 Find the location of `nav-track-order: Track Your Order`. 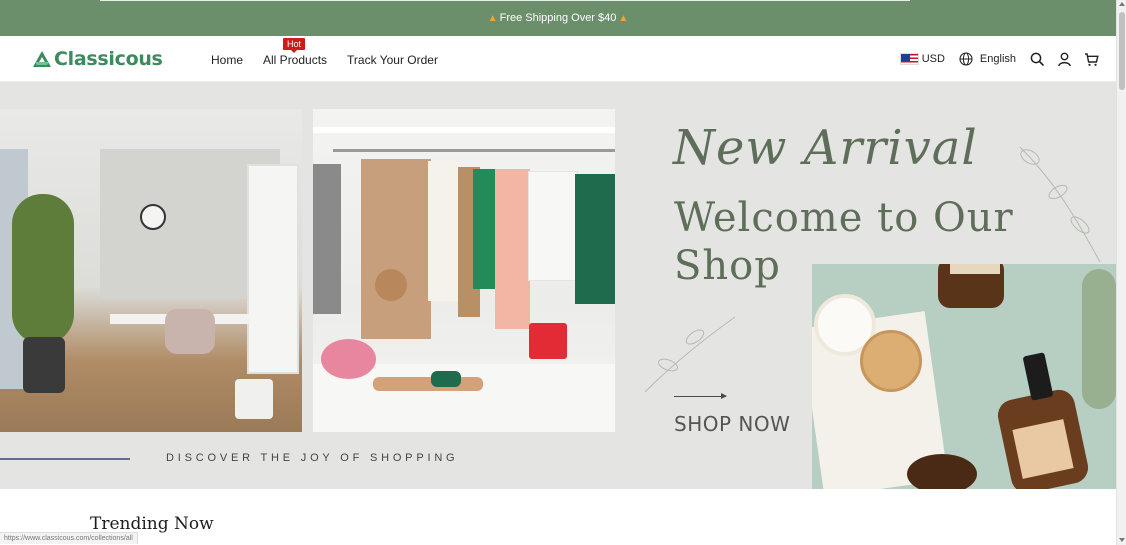

nav-track-order: Track Your Order is located at coordinates (392, 60).